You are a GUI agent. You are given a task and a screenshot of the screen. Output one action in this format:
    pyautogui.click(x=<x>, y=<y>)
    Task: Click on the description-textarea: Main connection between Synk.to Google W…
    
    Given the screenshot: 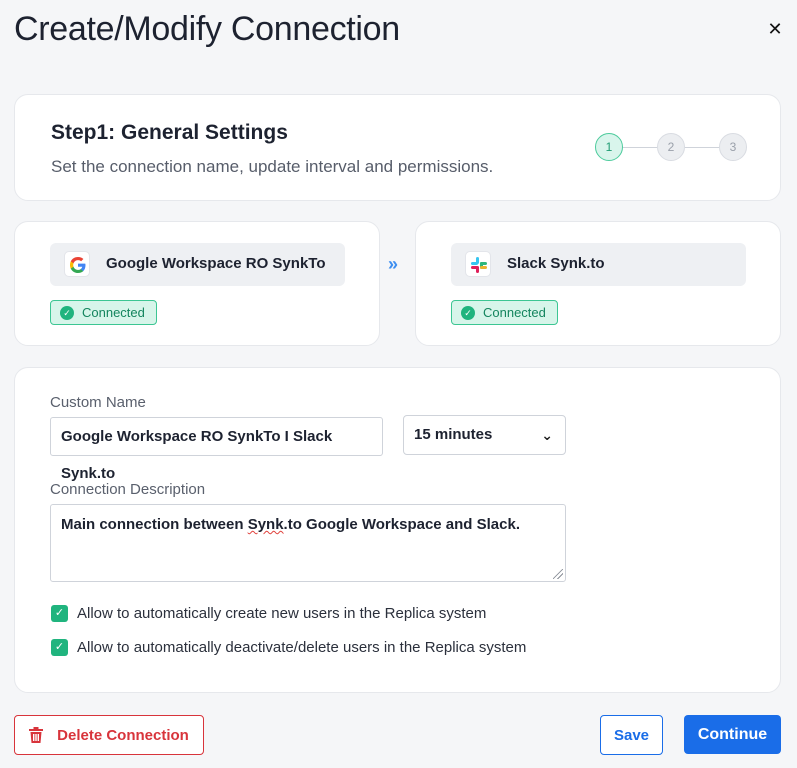 What is the action you would take?
    pyautogui.click(x=308, y=543)
    